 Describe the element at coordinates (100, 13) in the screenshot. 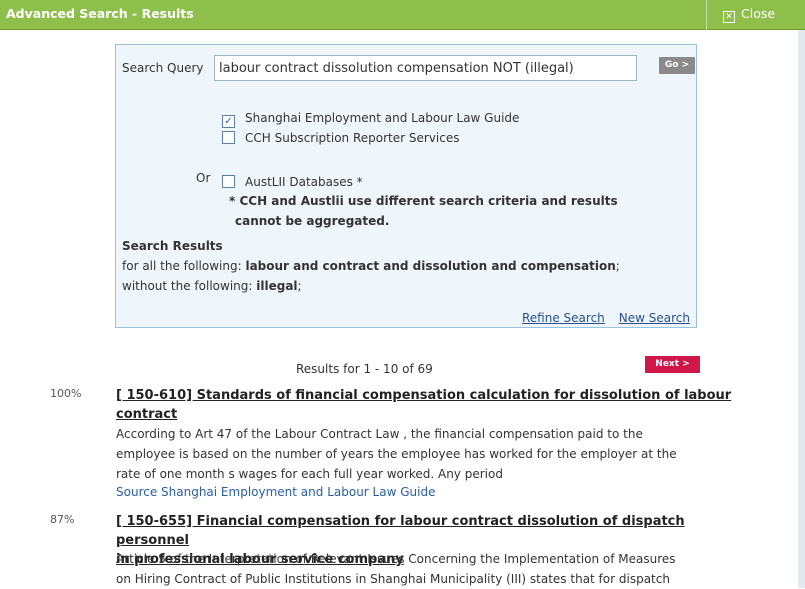

I see `window-title: Advanced Search - Results` at that location.